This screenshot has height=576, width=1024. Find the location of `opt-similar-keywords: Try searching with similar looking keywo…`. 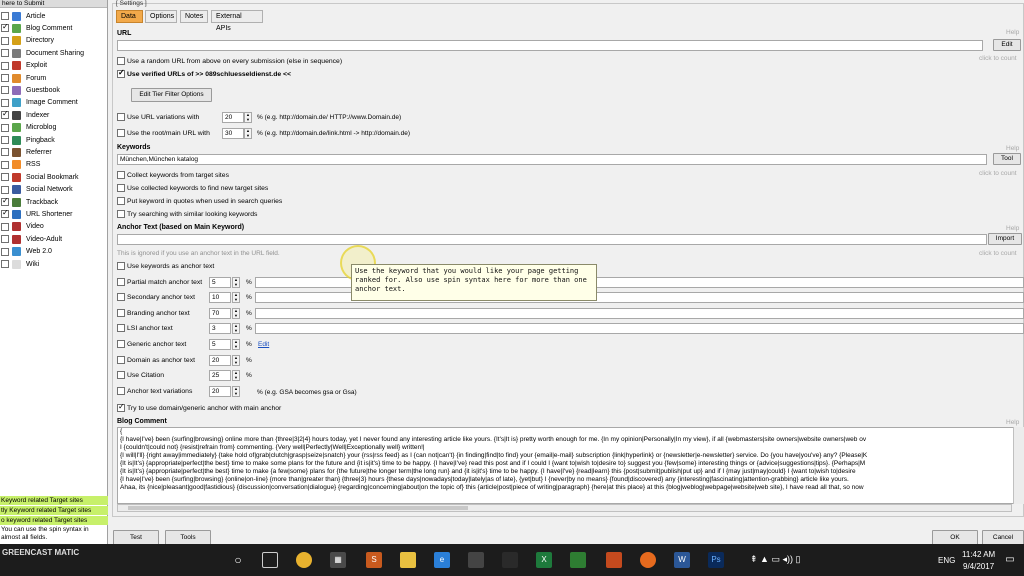

opt-similar-keywords: Try searching with similar looking keywo… is located at coordinates (187, 214).